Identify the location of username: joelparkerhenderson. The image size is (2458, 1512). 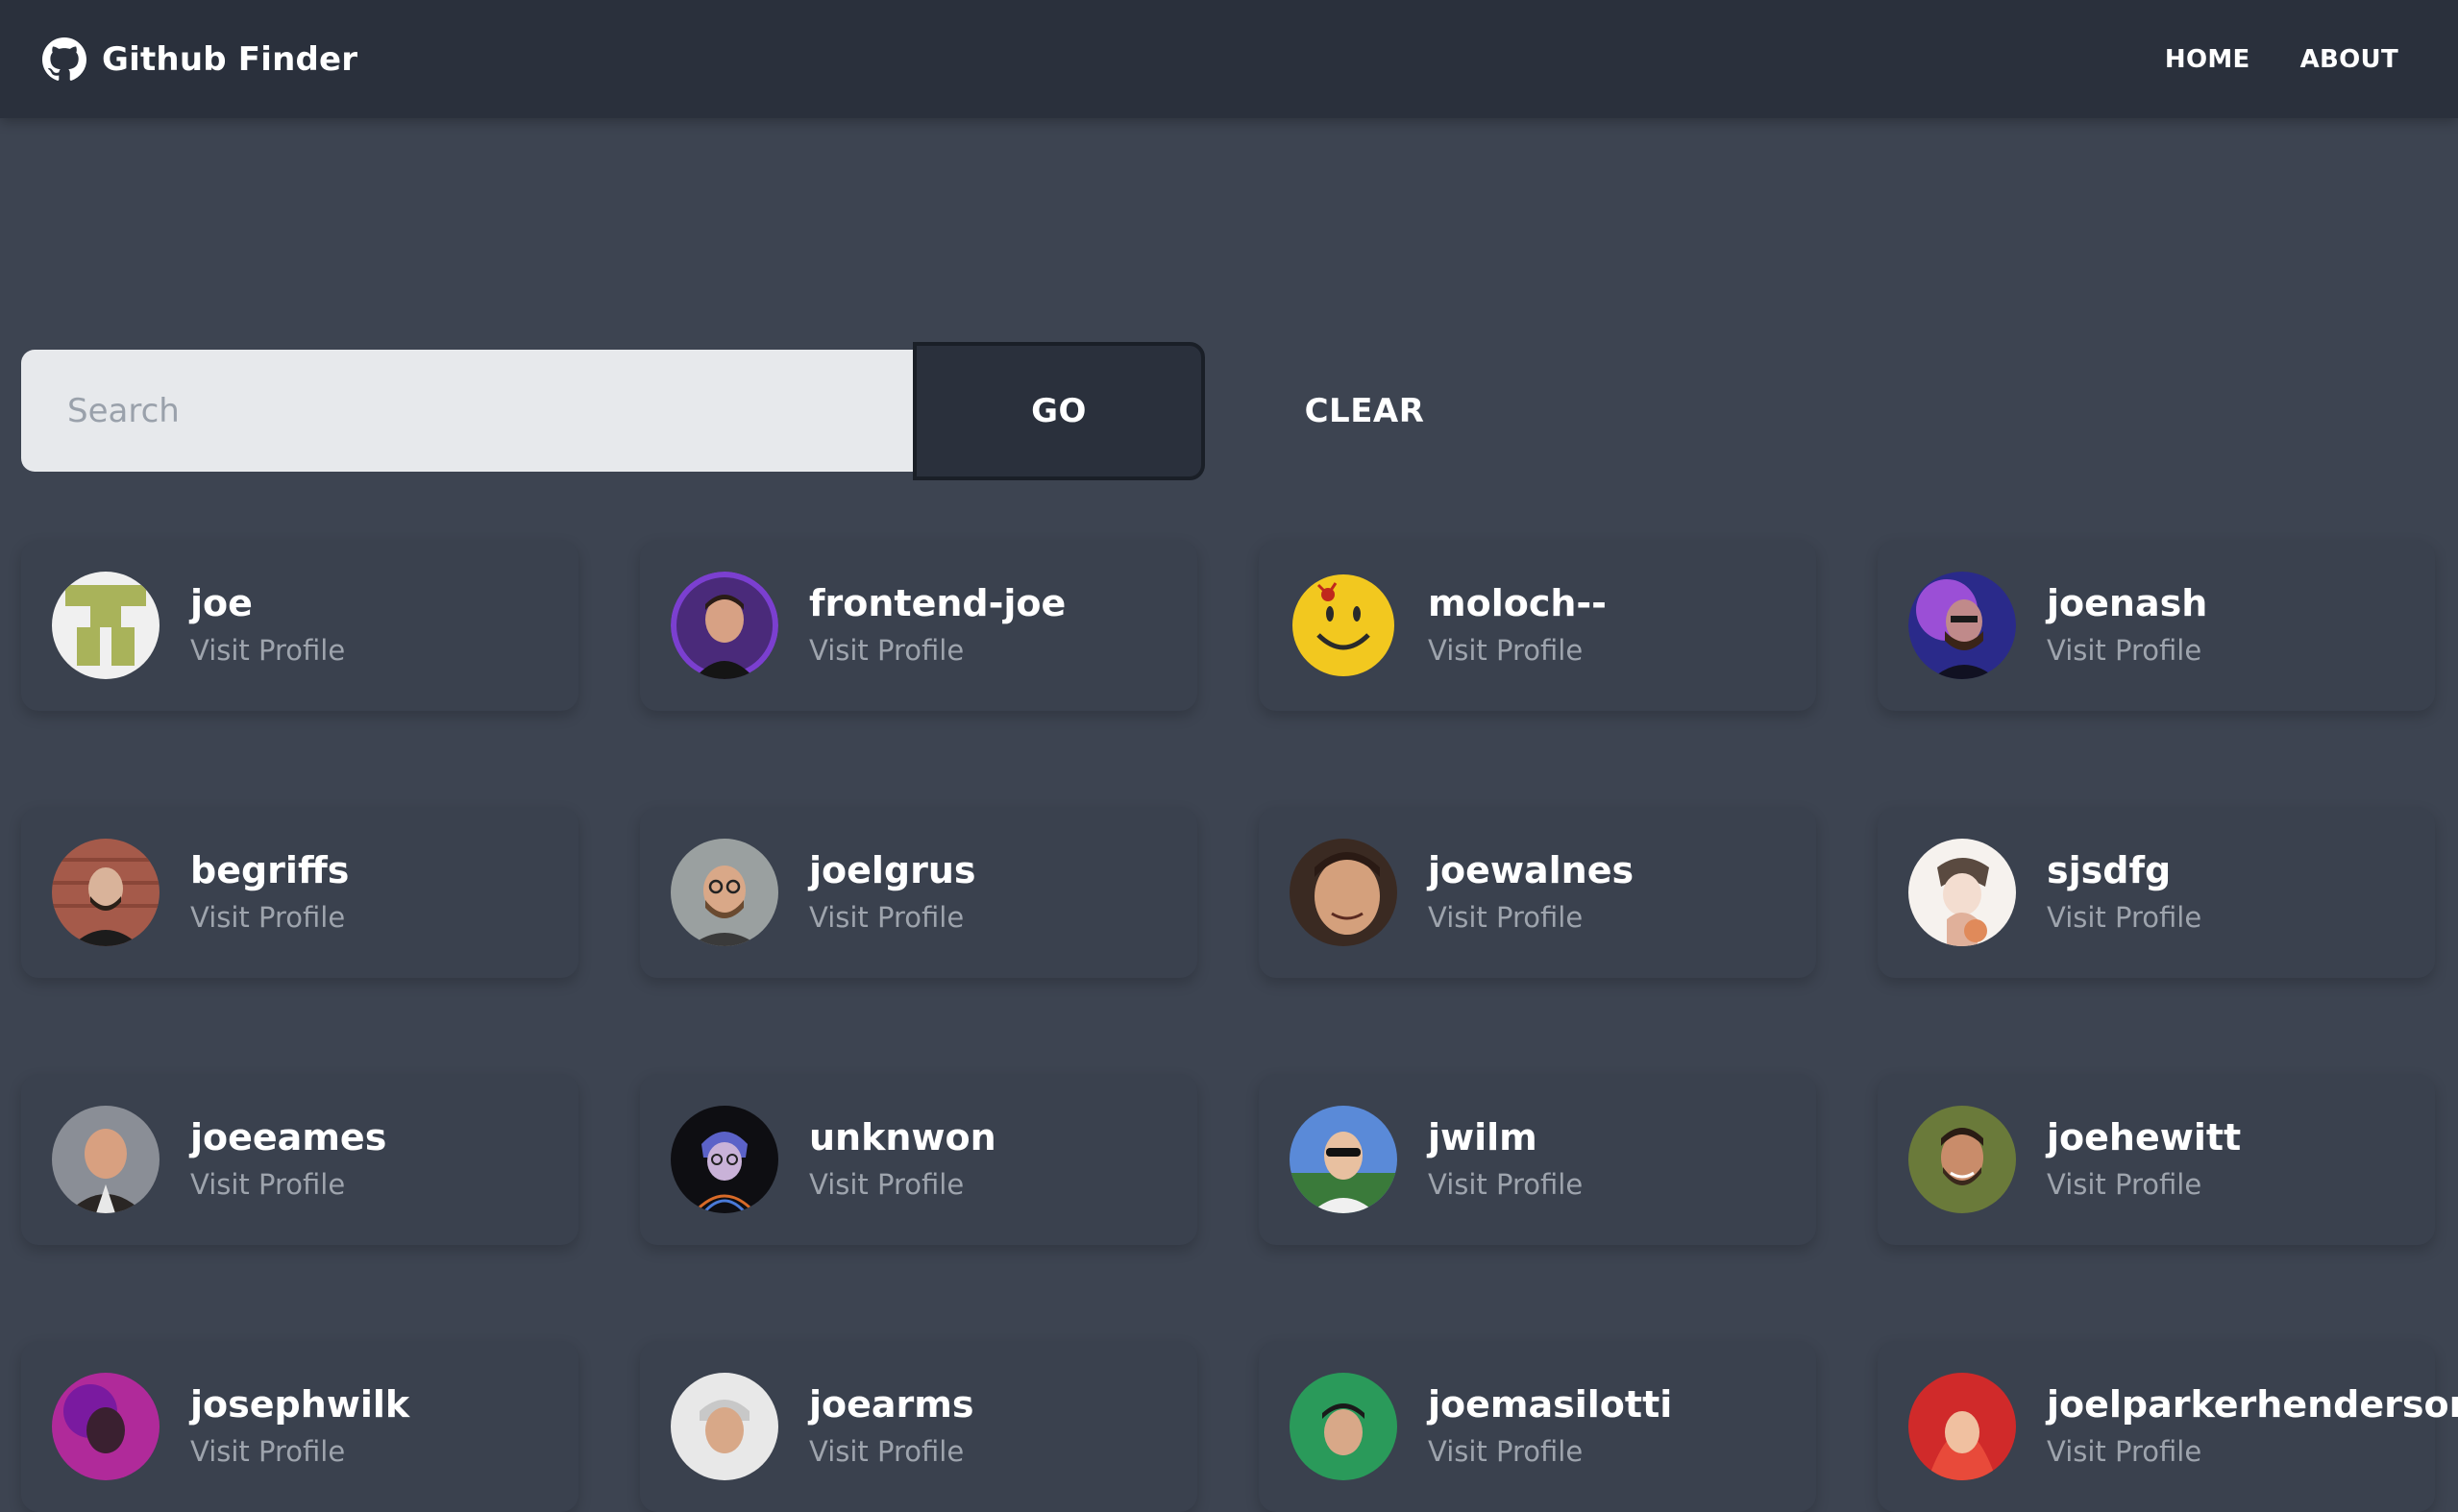
(2252, 1405).